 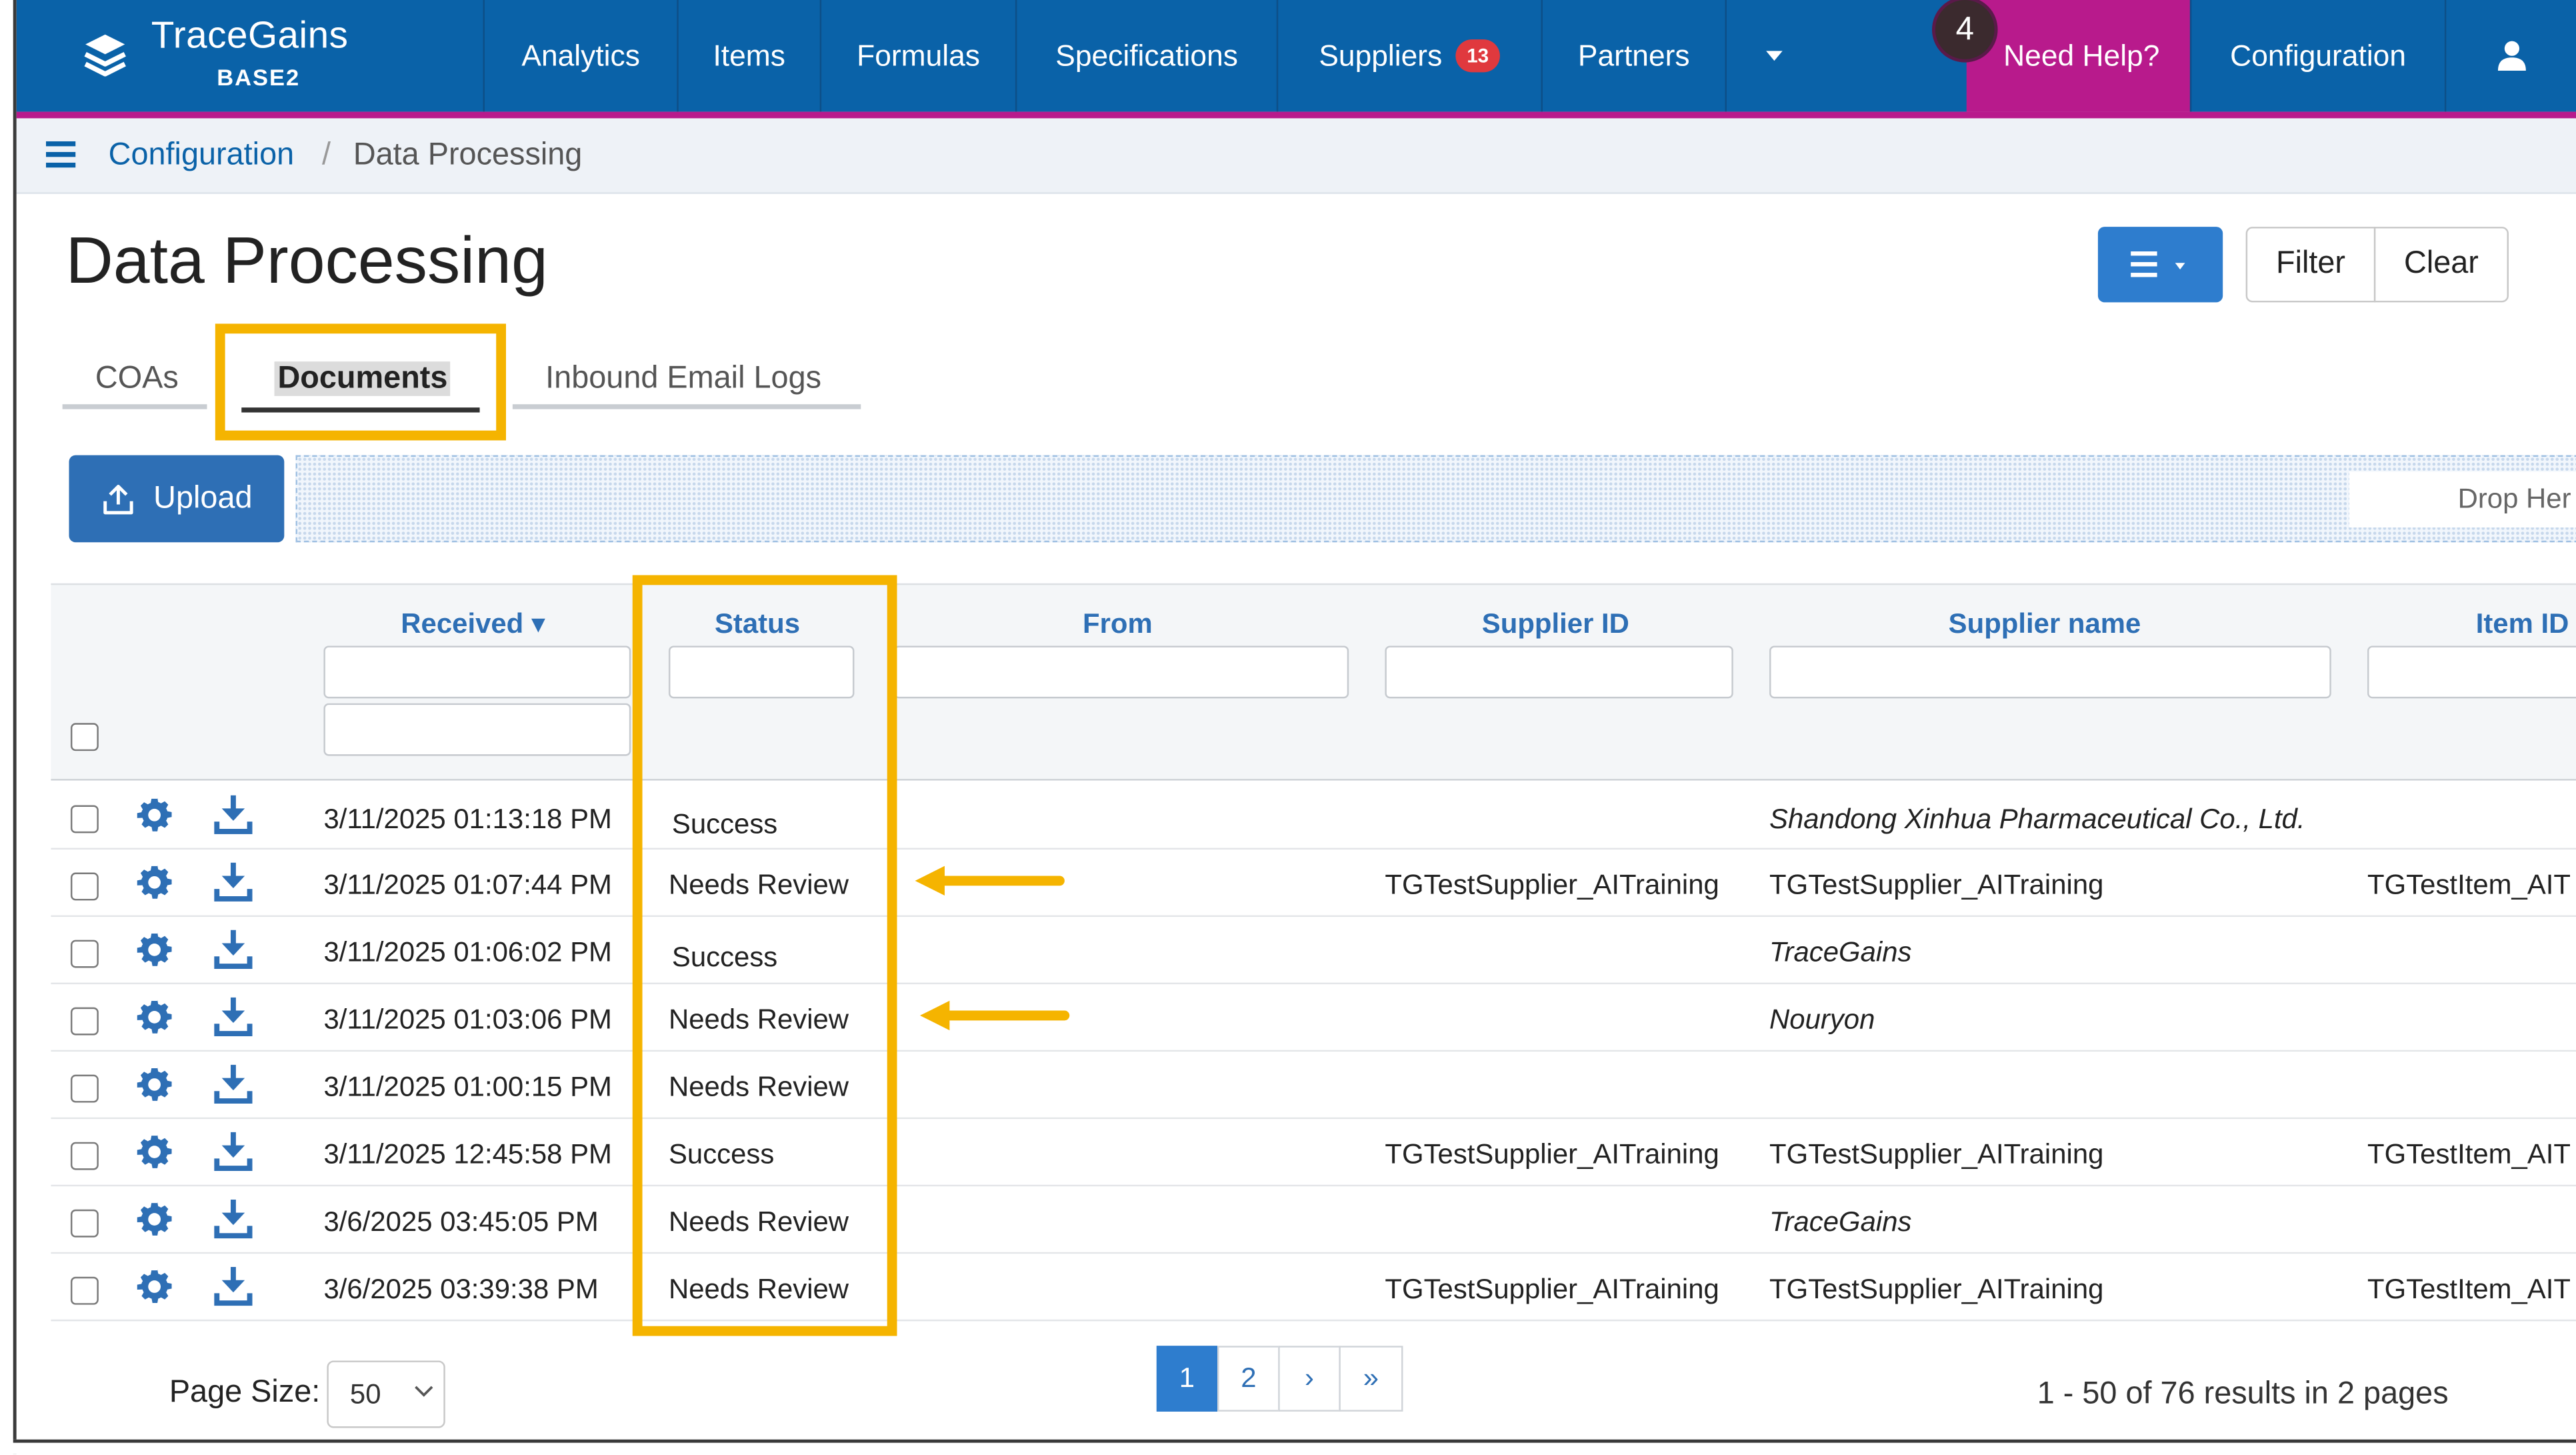 I want to click on nav-specifications-label: Specifications, so click(x=1146, y=55).